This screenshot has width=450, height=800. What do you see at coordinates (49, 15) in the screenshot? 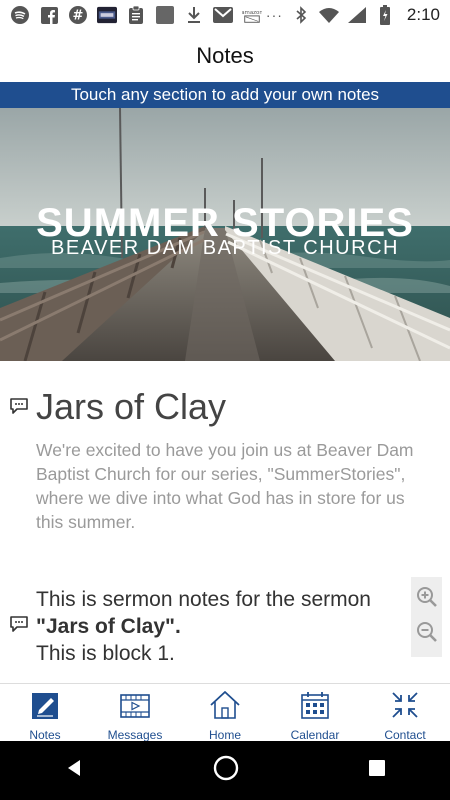
I see `facebook-icon` at bounding box center [49, 15].